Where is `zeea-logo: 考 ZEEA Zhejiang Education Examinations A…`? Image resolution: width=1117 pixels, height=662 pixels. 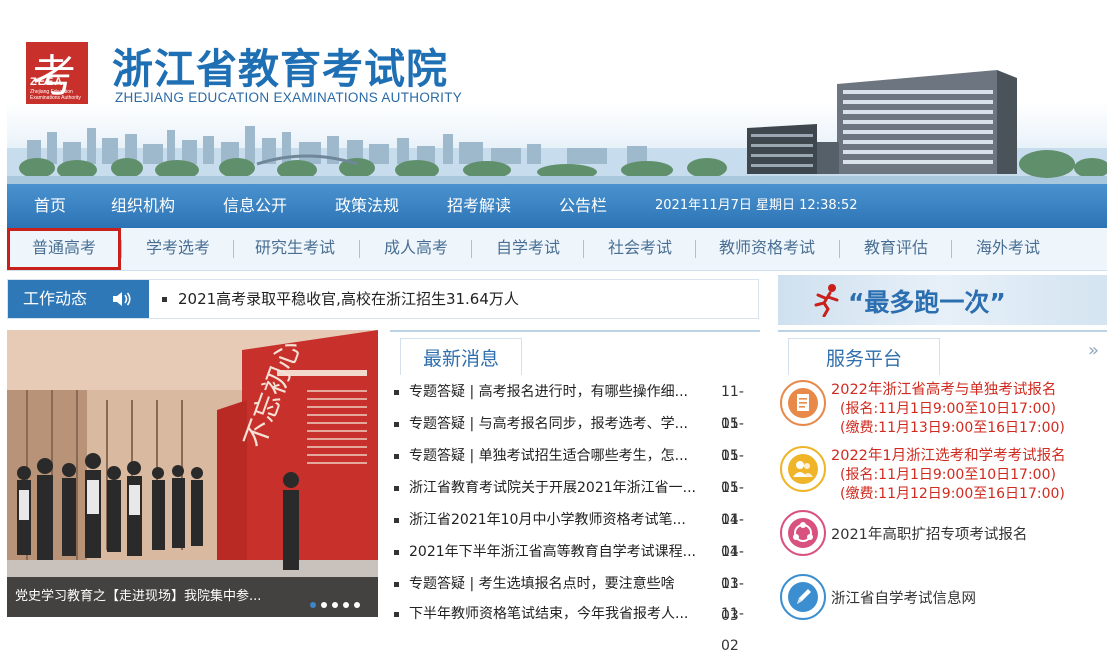 zeea-logo: 考 ZEEA Zhejiang Education Examinations A… is located at coordinates (57, 73).